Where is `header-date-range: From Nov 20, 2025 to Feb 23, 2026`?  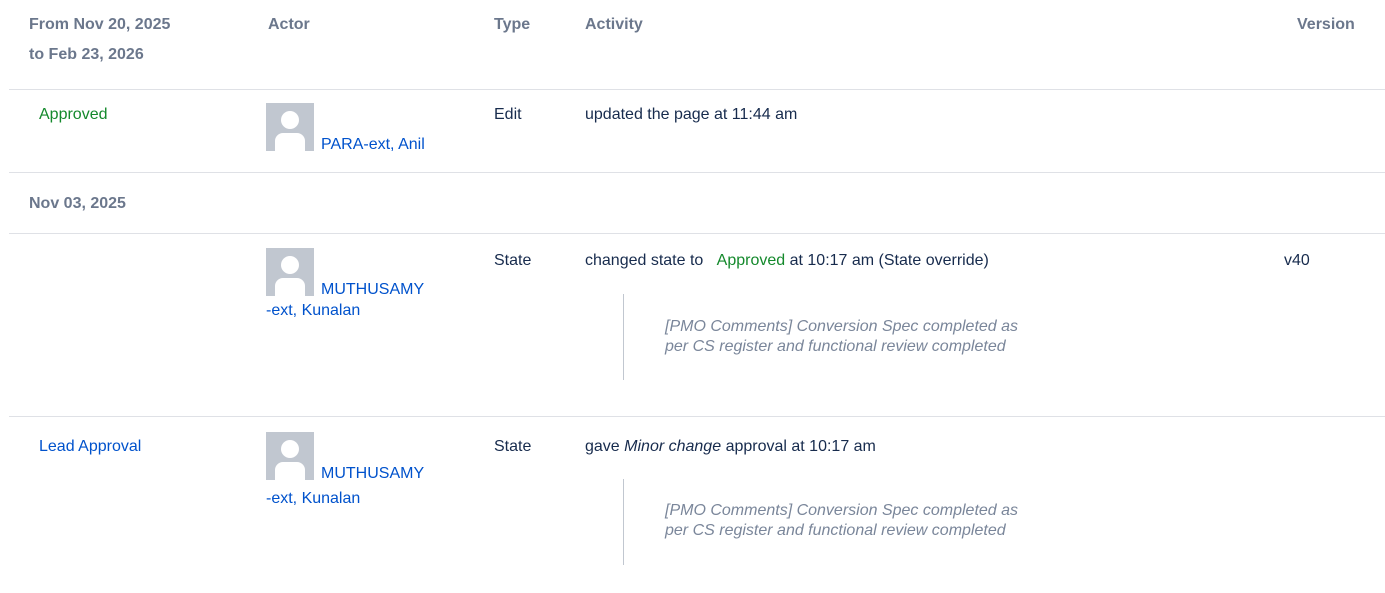 header-date-range: From Nov 20, 2025 to Feb 23, 2026 is located at coordinates (99, 40).